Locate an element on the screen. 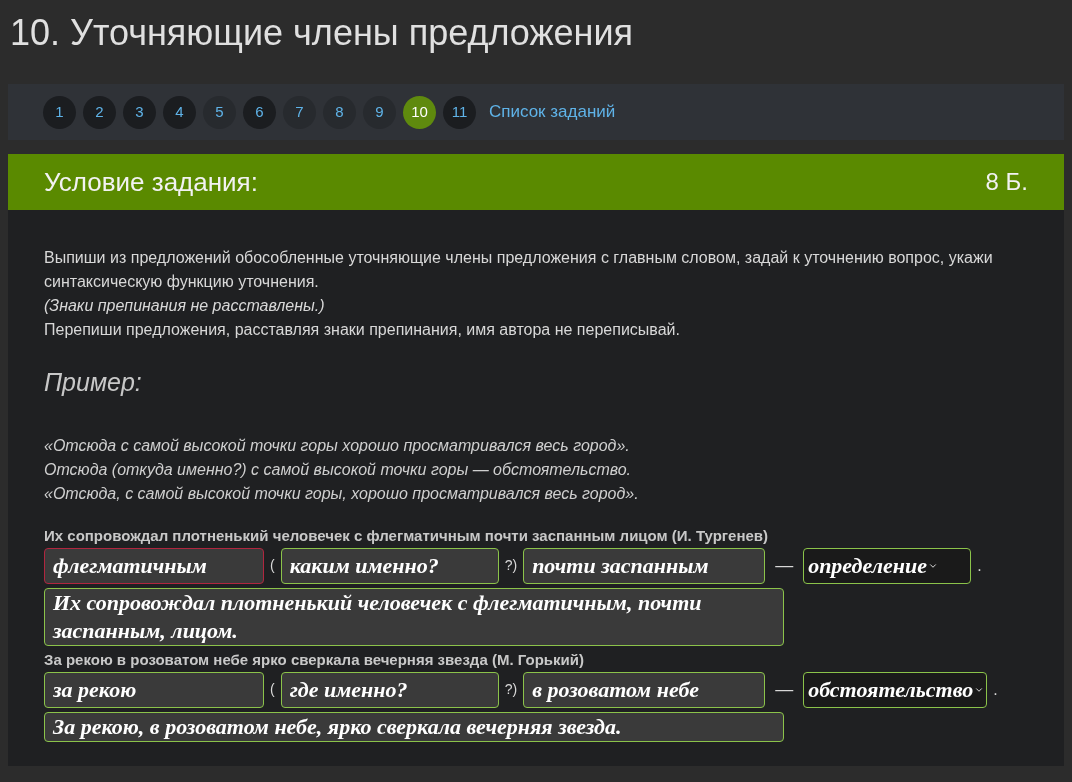 The width and height of the screenshot is (1072, 782). answer-field: за рекою is located at coordinates (154, 689).